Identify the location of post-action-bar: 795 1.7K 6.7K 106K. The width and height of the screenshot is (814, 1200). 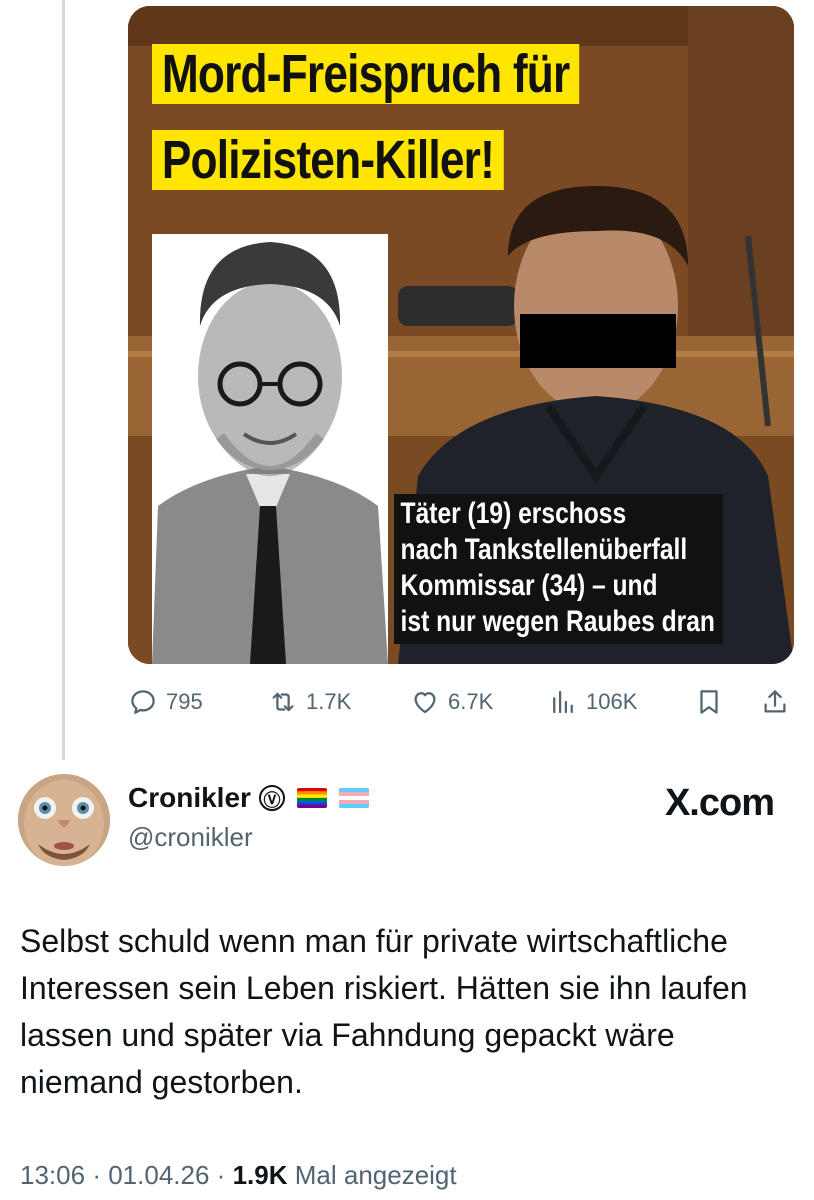
(461, 702).